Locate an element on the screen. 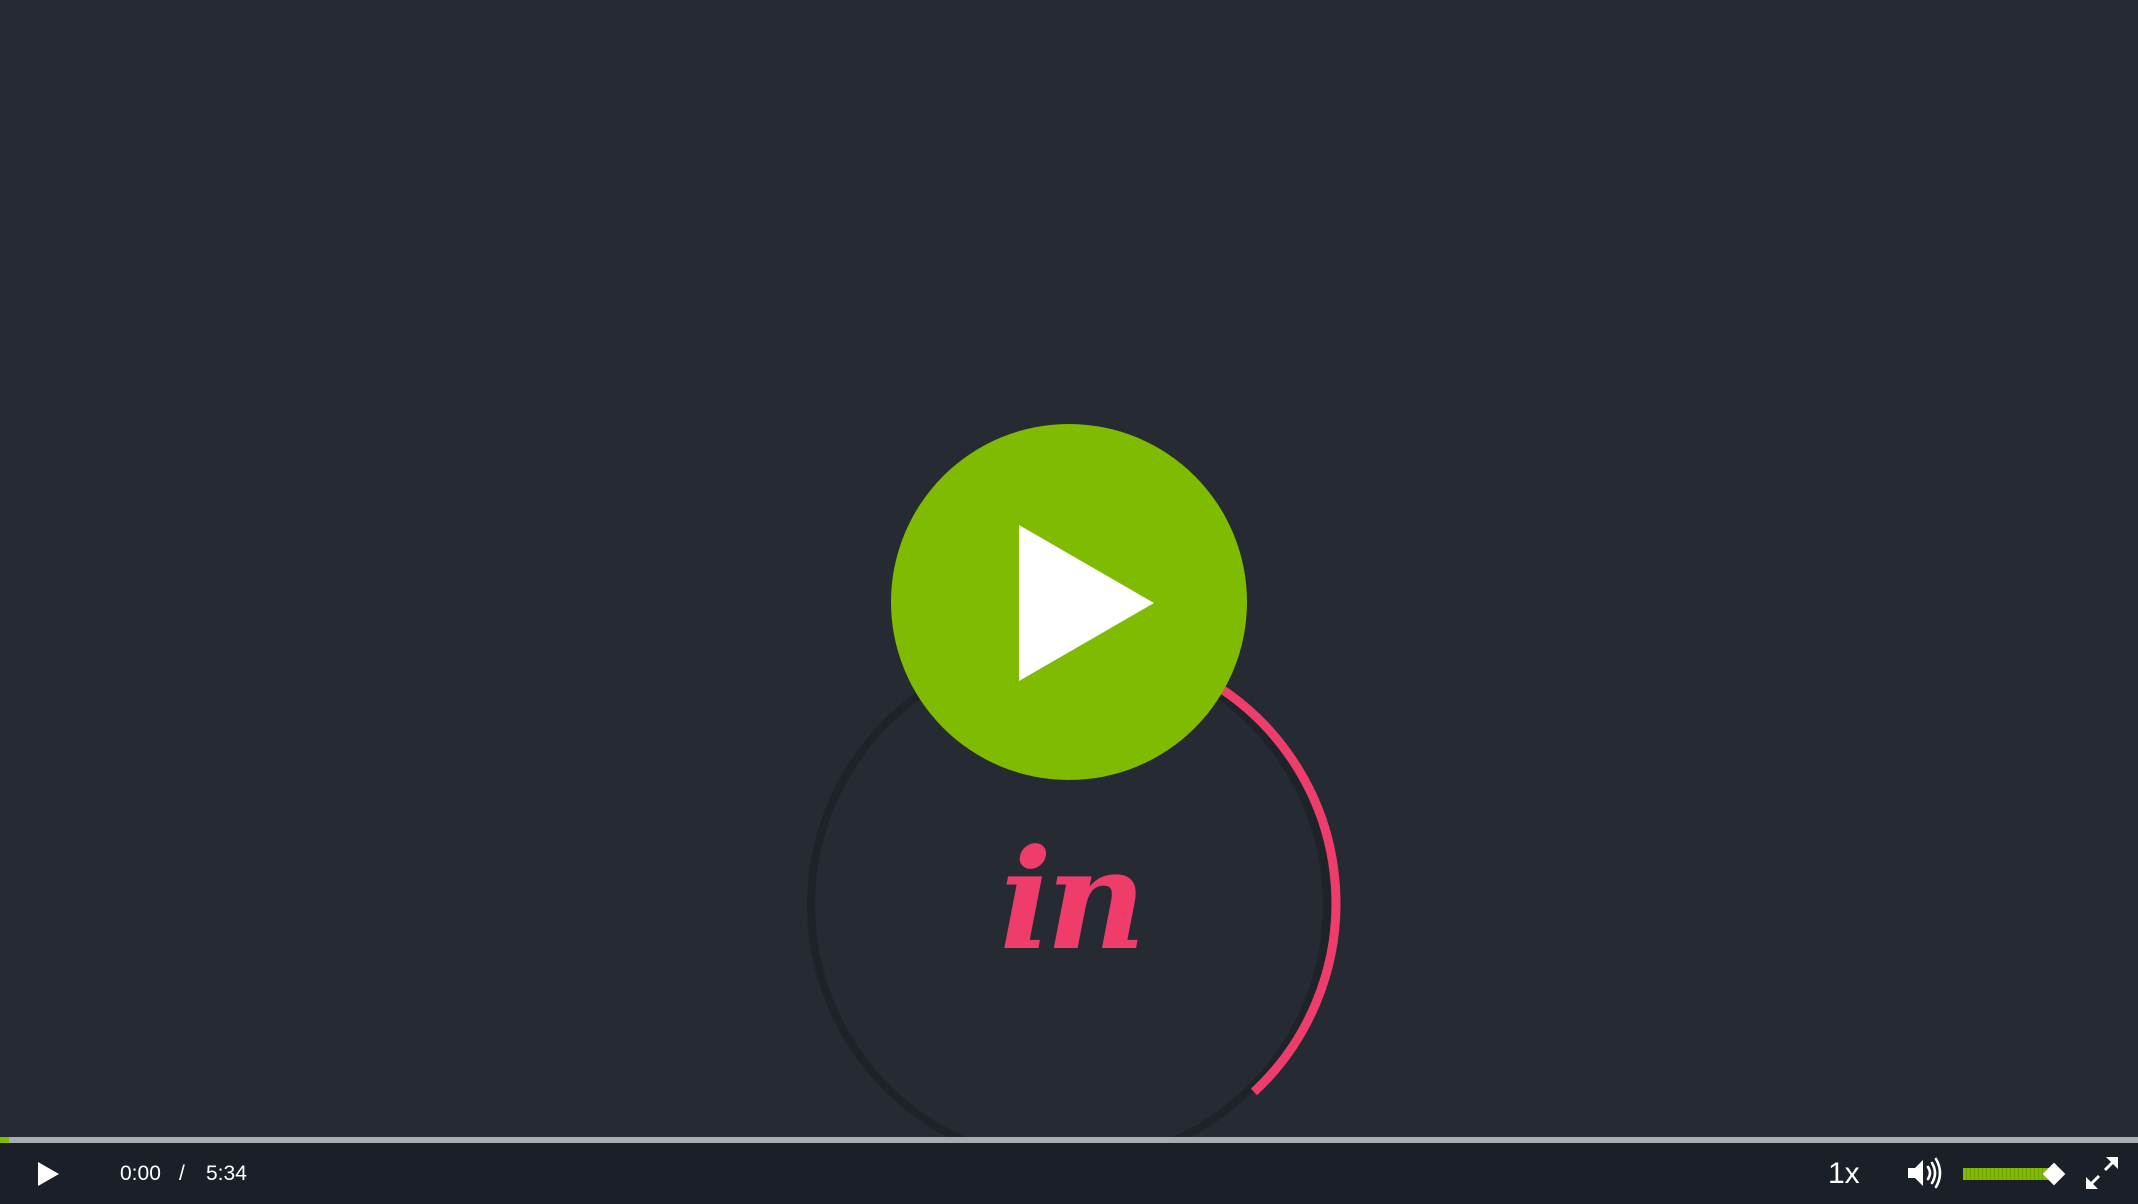 The image size is (2138, 1204). fullscreen-button is located at coordinates (2102, 1173).